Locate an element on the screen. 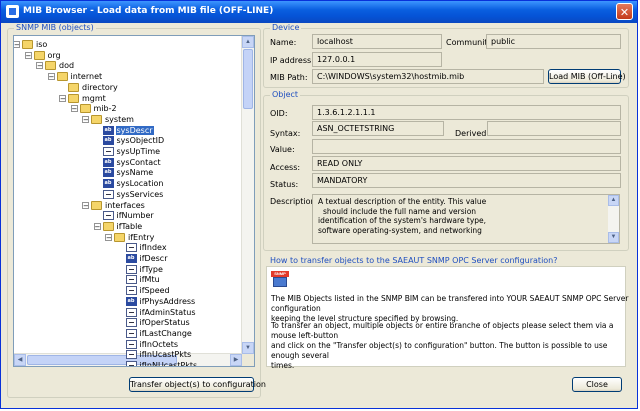 The width and height of the screenshot is (640, 411). tree-node: ab sysContact is located at coordinates (132, 162).